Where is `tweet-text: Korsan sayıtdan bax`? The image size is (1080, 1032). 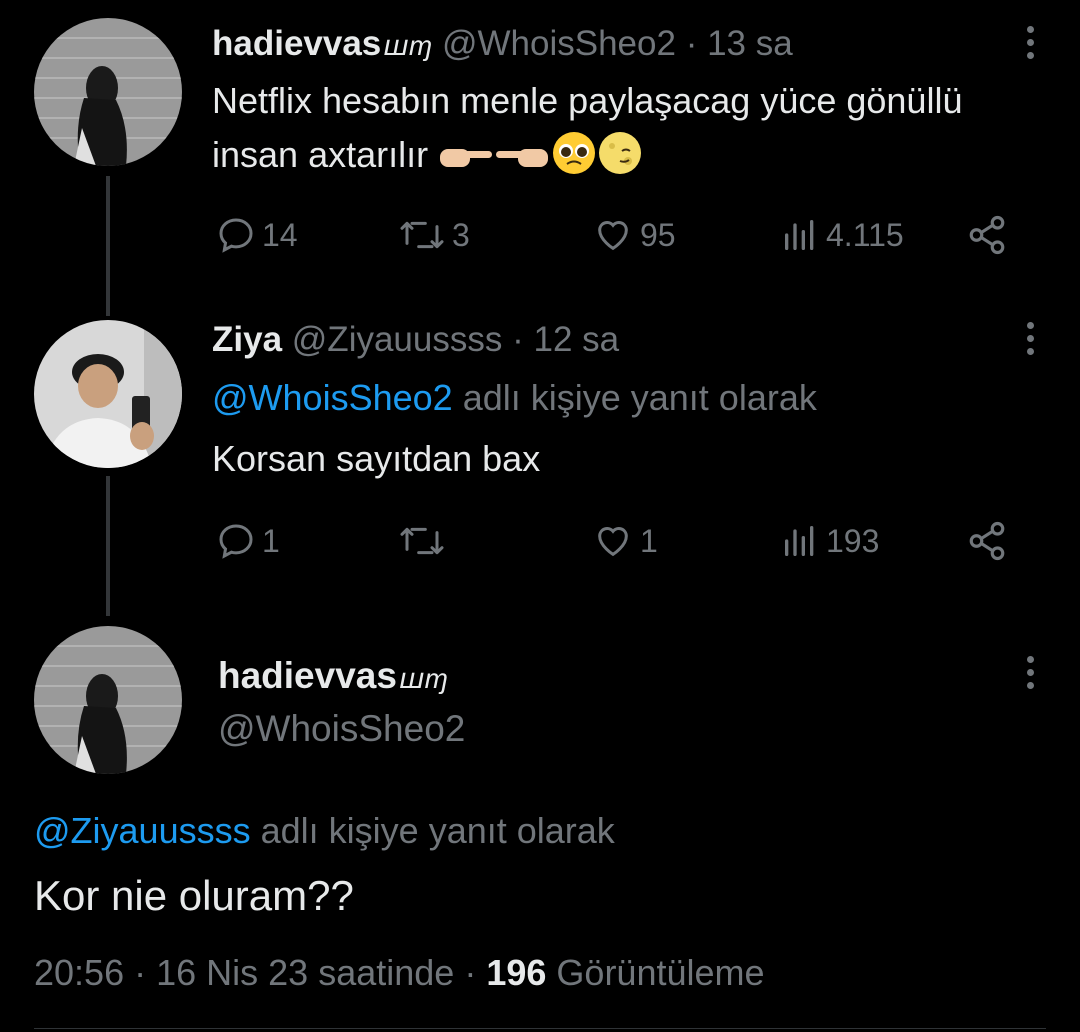 tweet-text: Korsan sayıtdan bax is located at coordinates (376, 458).